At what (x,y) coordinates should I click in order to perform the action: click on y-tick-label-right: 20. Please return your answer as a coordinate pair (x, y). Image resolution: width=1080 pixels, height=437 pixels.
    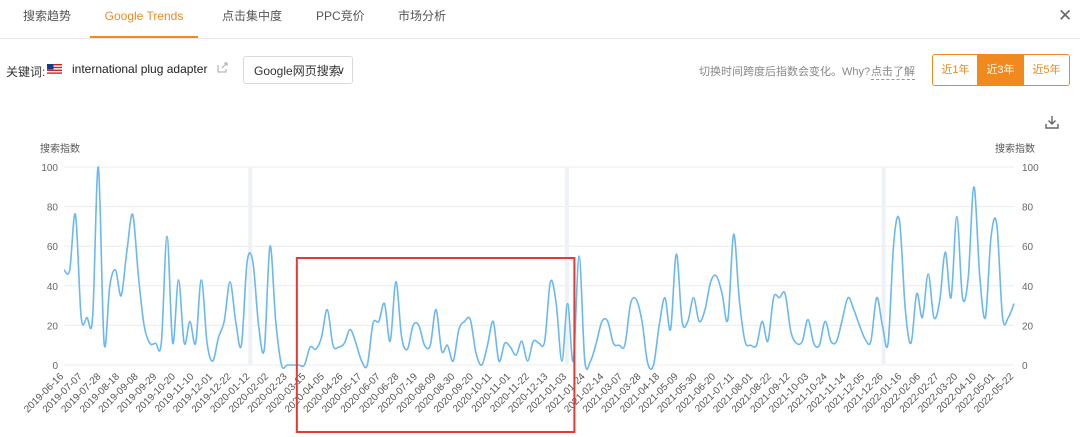
    Looking at the image, I should click on (1028, 326).